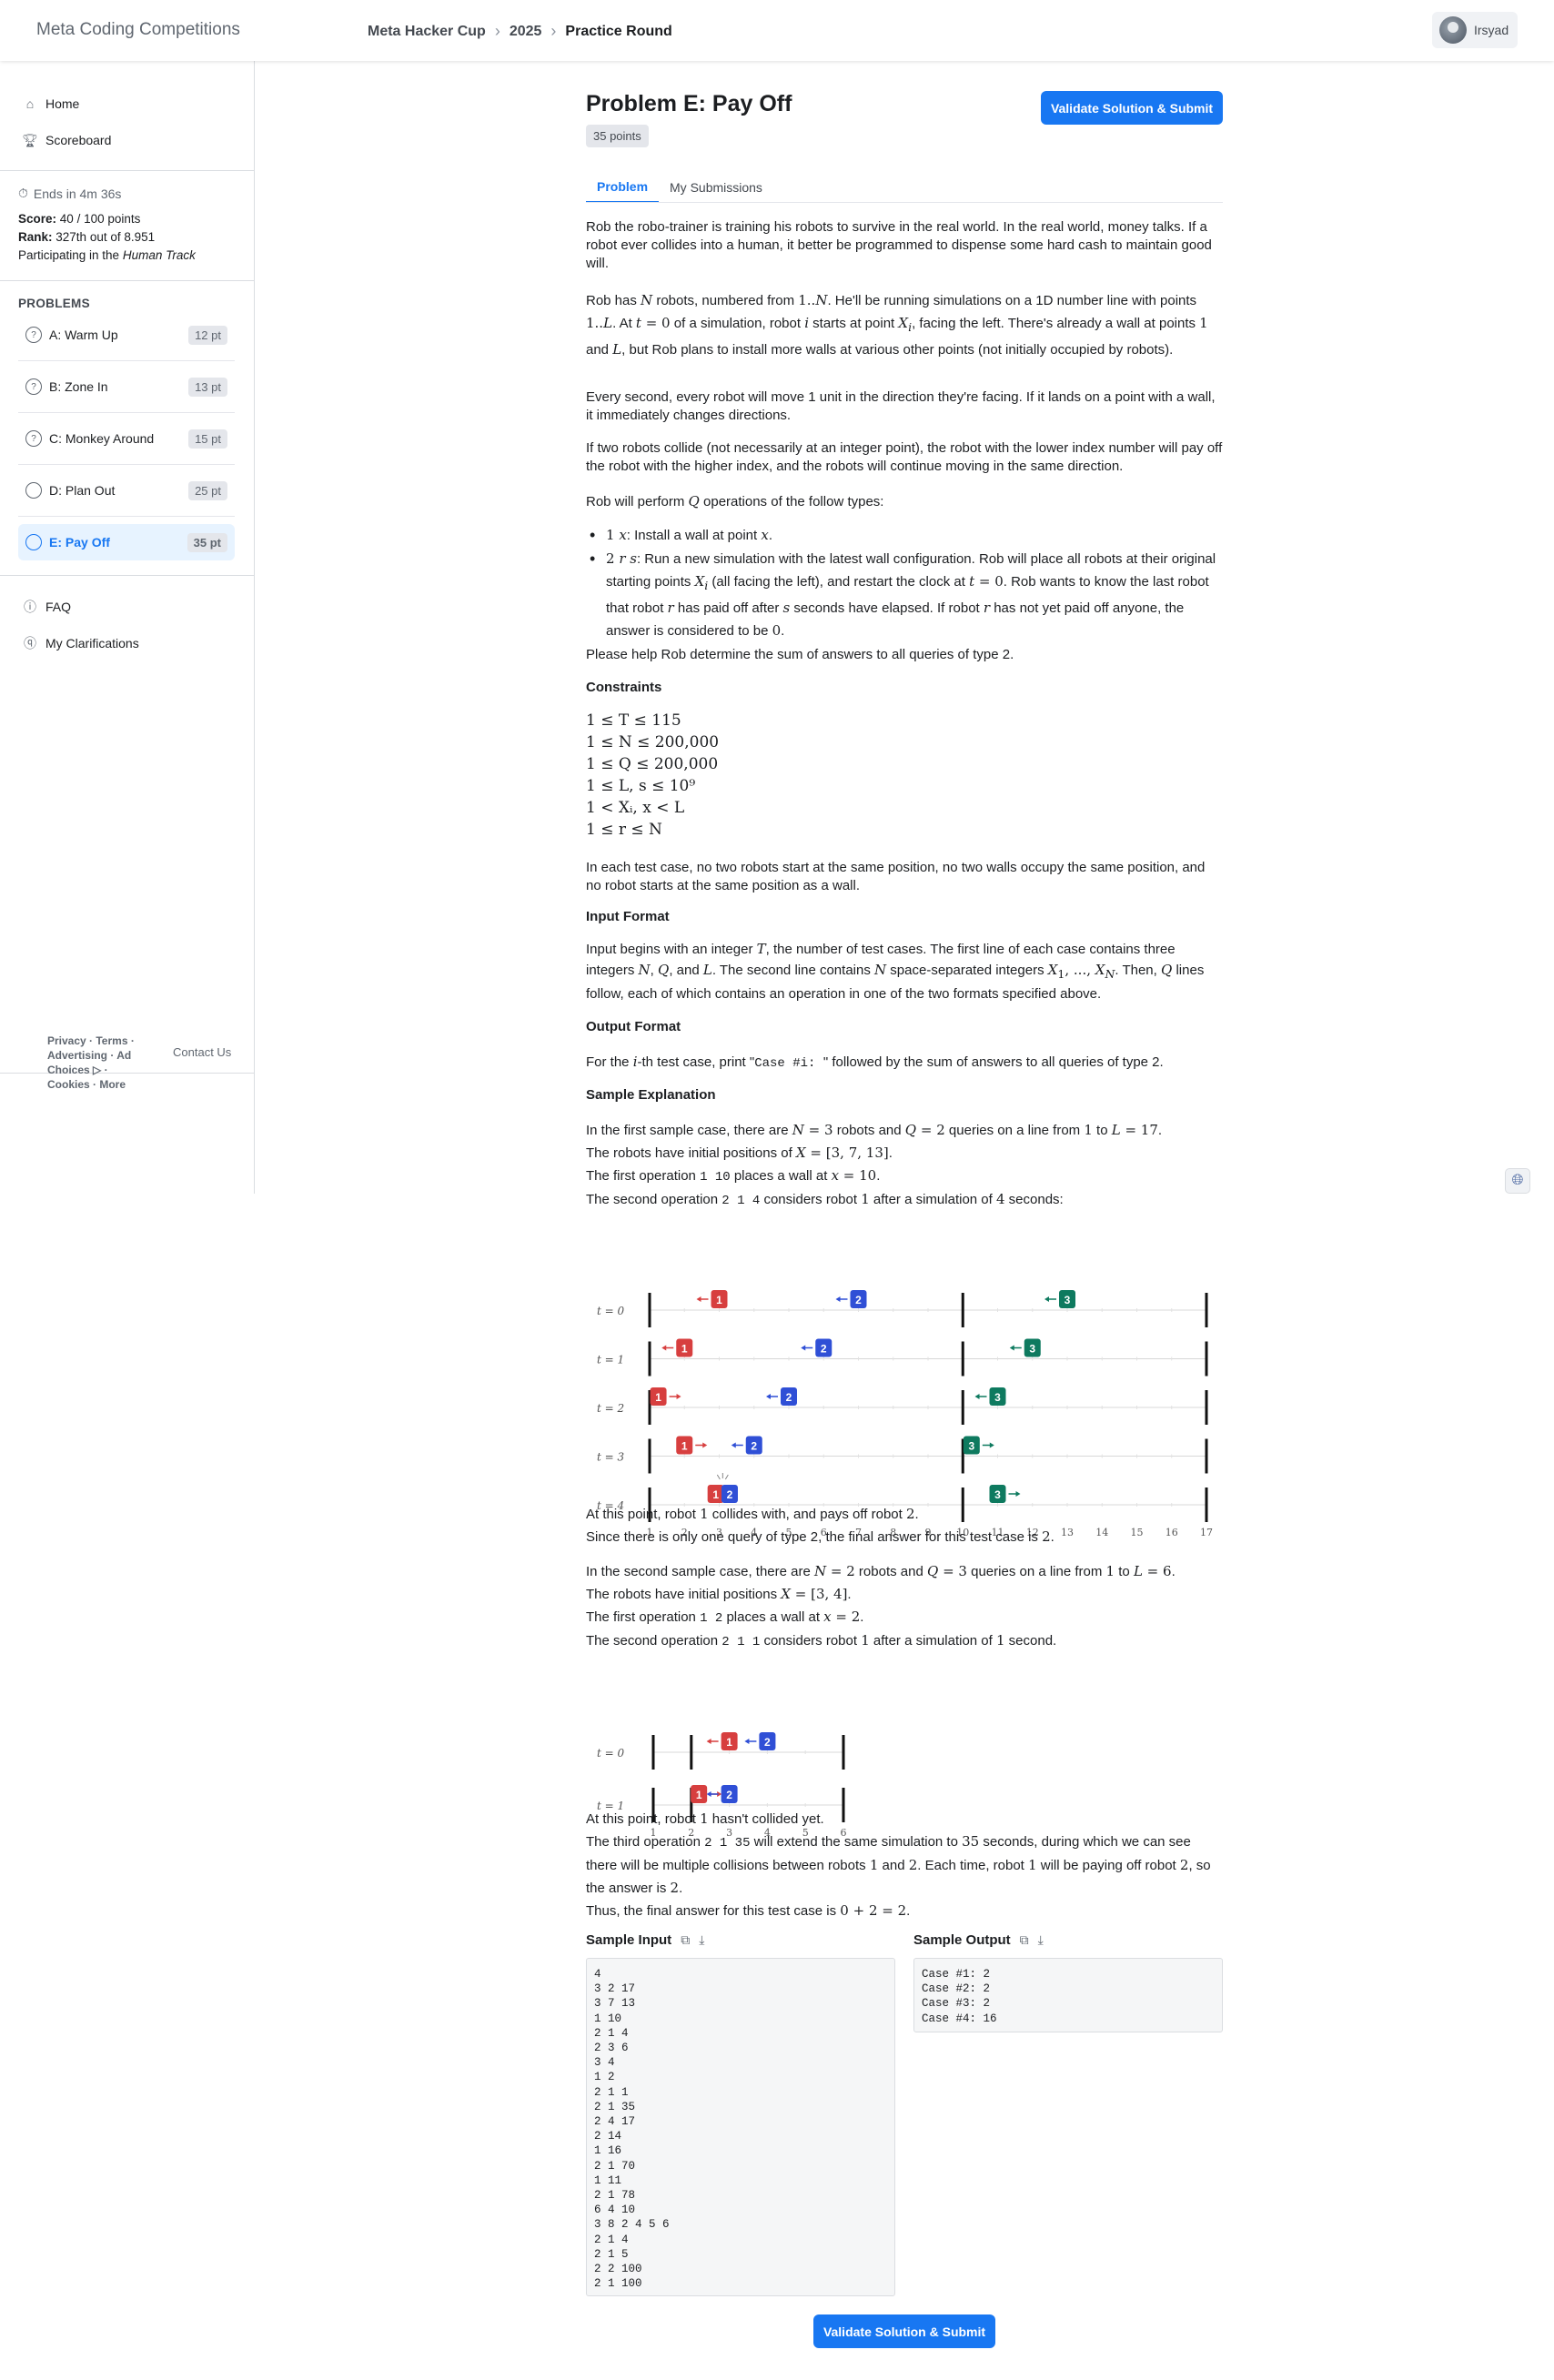 Image resolution: width=1554 pixels, height=2380 pixels. What do you see at coordinates (205, 1052) in the screenshot?
I see `contact-link: Contact Us` at bounding box center [205, 1052].